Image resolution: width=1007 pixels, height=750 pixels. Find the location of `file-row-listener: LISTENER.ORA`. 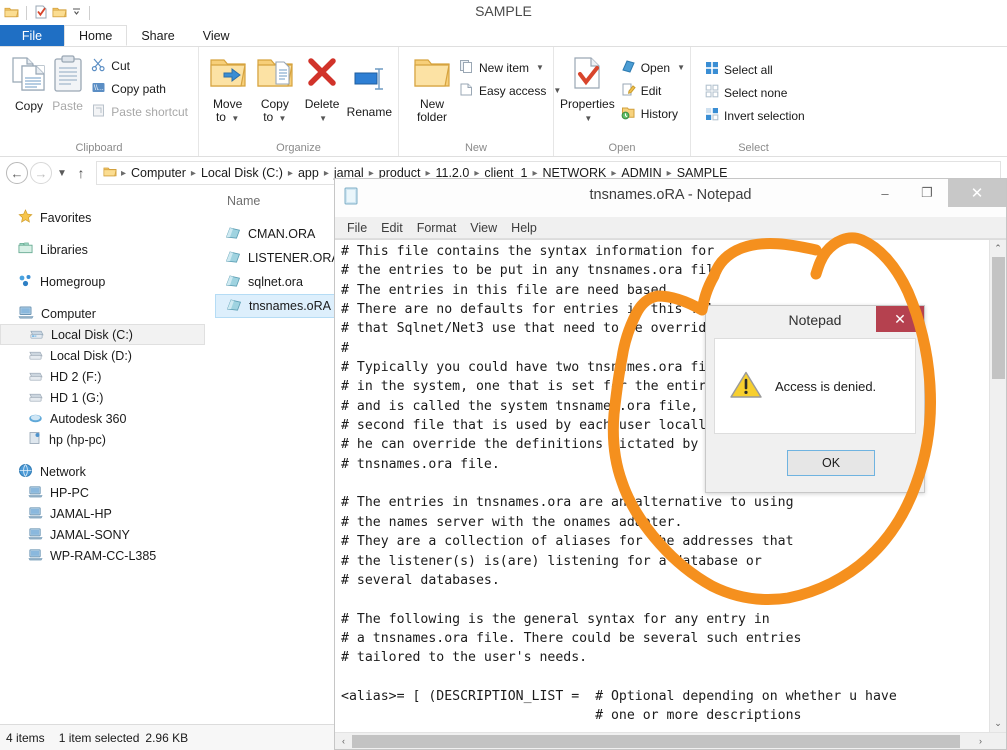

file-row-listener: LISTENER.ORA is located at coordinates (277, 258).